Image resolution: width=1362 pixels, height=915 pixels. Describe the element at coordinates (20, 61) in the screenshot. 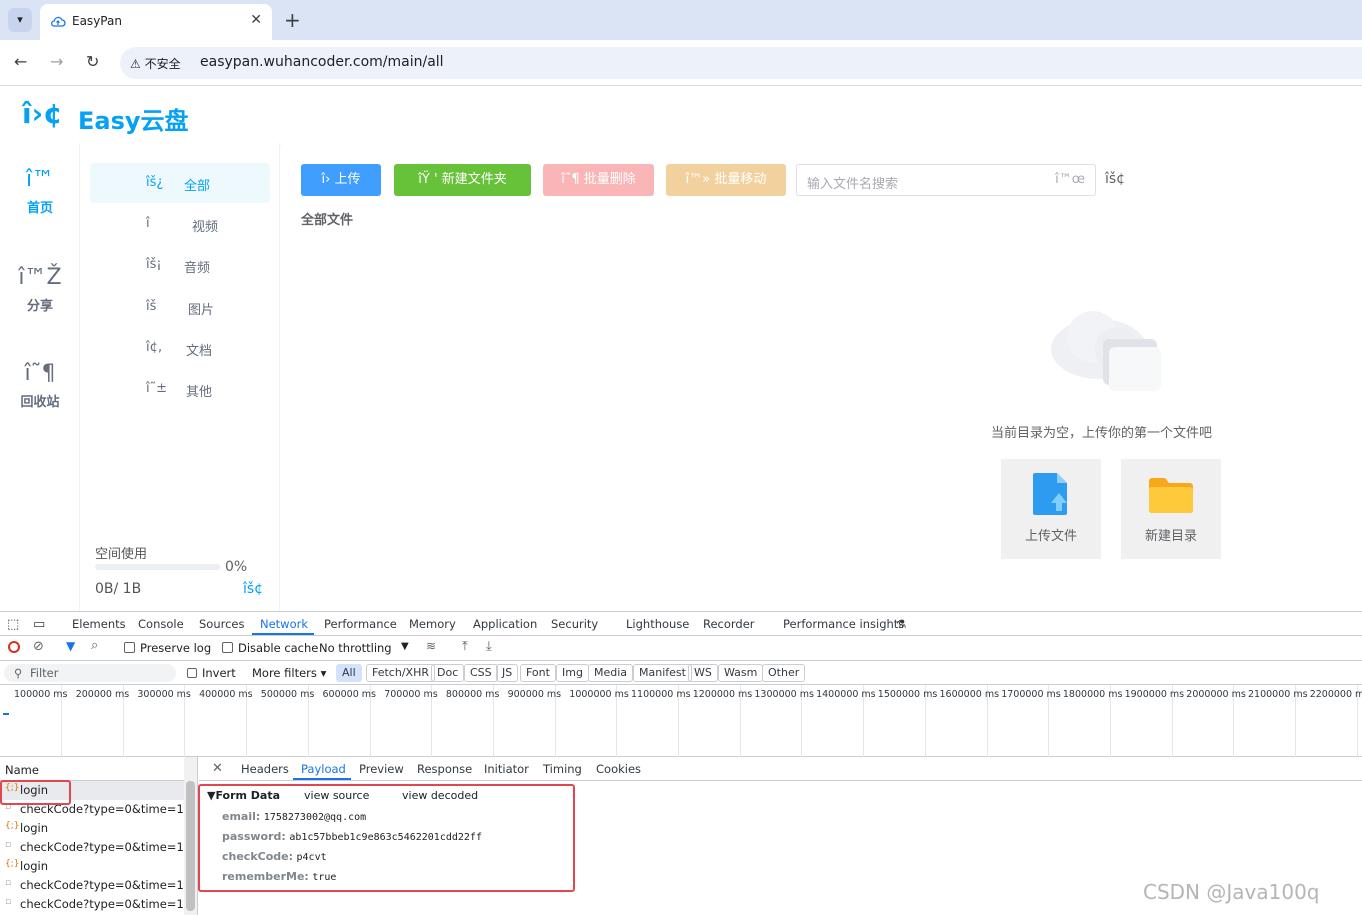

I see `back-icon: ←` at that location.